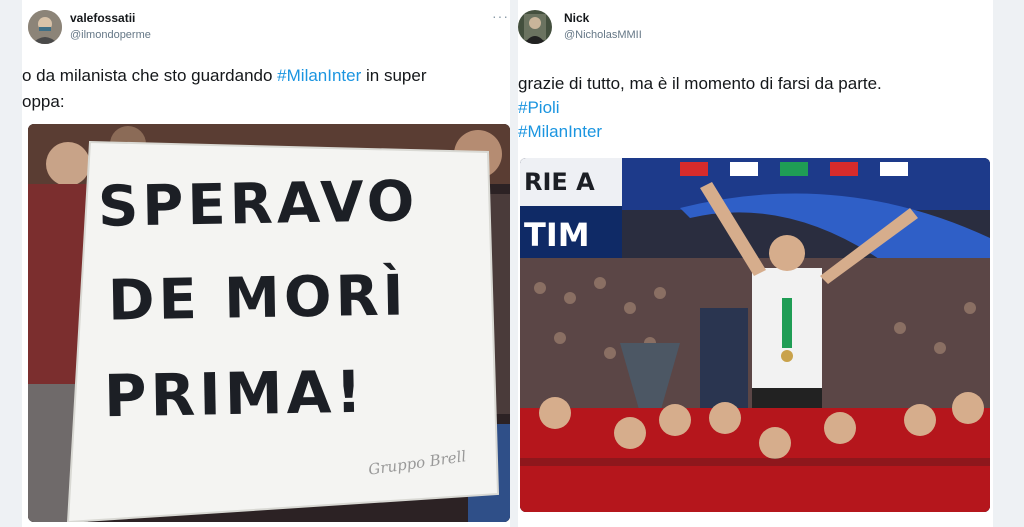 This screenshot has width=1024, height=527. What do you see at coordinates (235, 394) in the screenshot?
I see `banner-text-line-3: PRIMA!` at bounding box center [235, 394].